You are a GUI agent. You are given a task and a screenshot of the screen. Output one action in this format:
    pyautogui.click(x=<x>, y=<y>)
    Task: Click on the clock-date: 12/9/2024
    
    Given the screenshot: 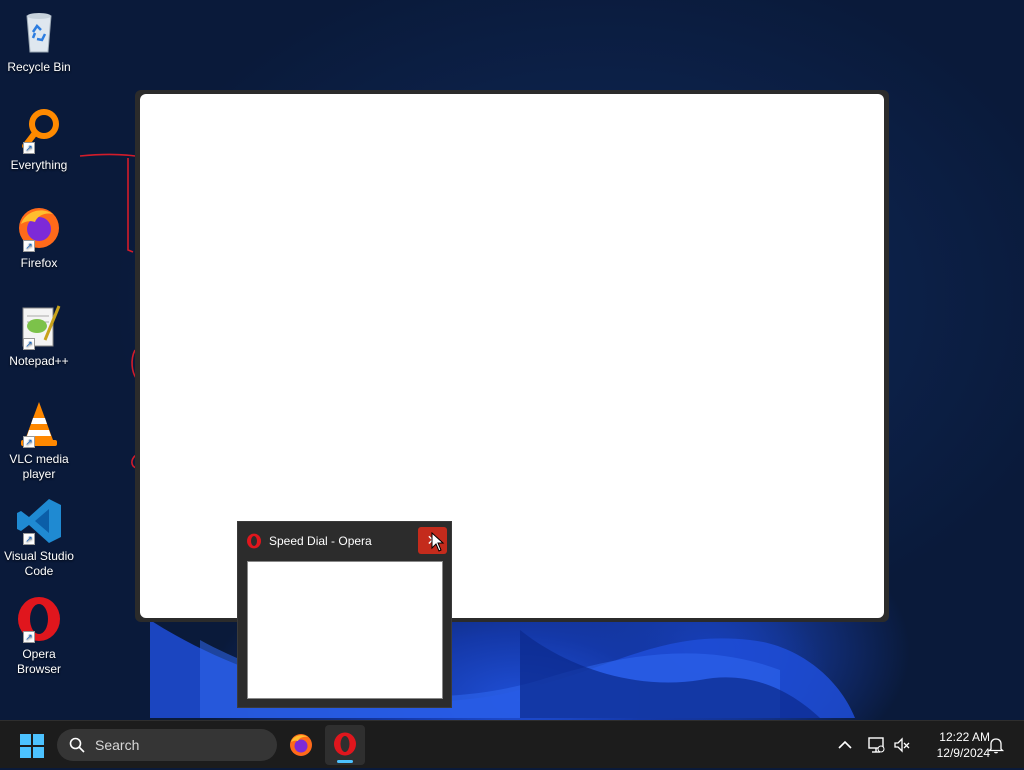 What is the action you would take?
    pyautogui.click(x=963, y=753)
    